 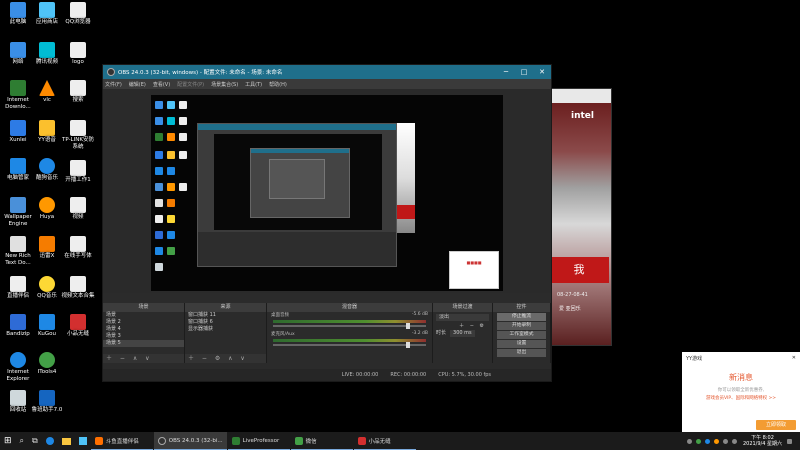 I want to click on source-item: 显示器捕获, so click(x=225, y=329).